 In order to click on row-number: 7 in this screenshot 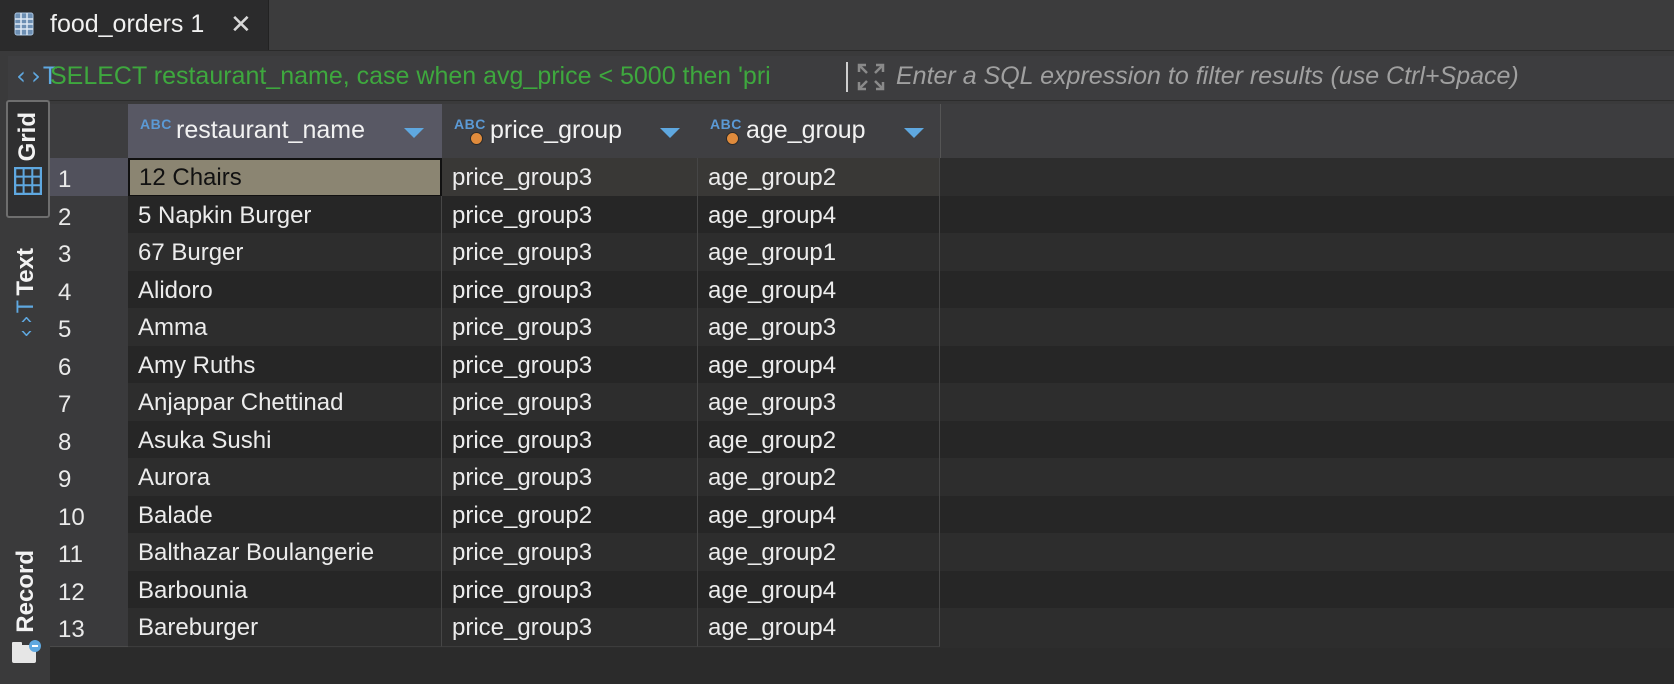, I will do `click(89, 402)`.